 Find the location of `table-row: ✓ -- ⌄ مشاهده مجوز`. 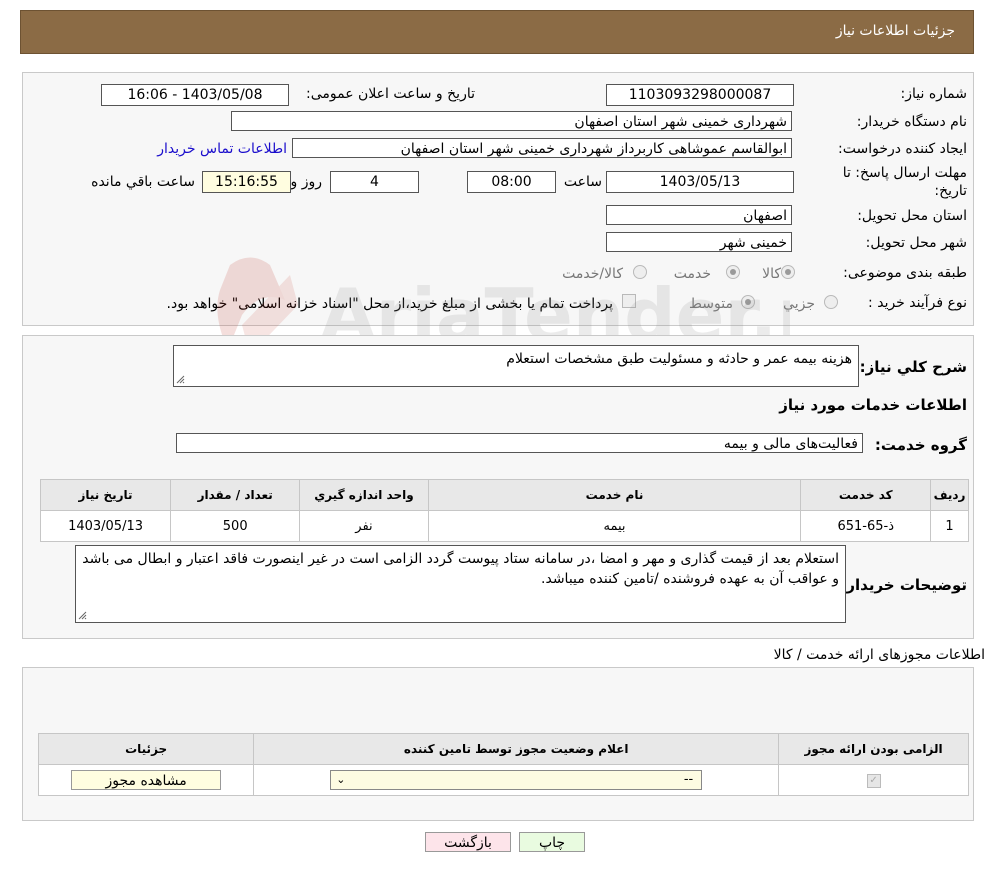

table-row: ✓ -- ⌄ مشاهده مجوز is located at coordinates (503, 780).